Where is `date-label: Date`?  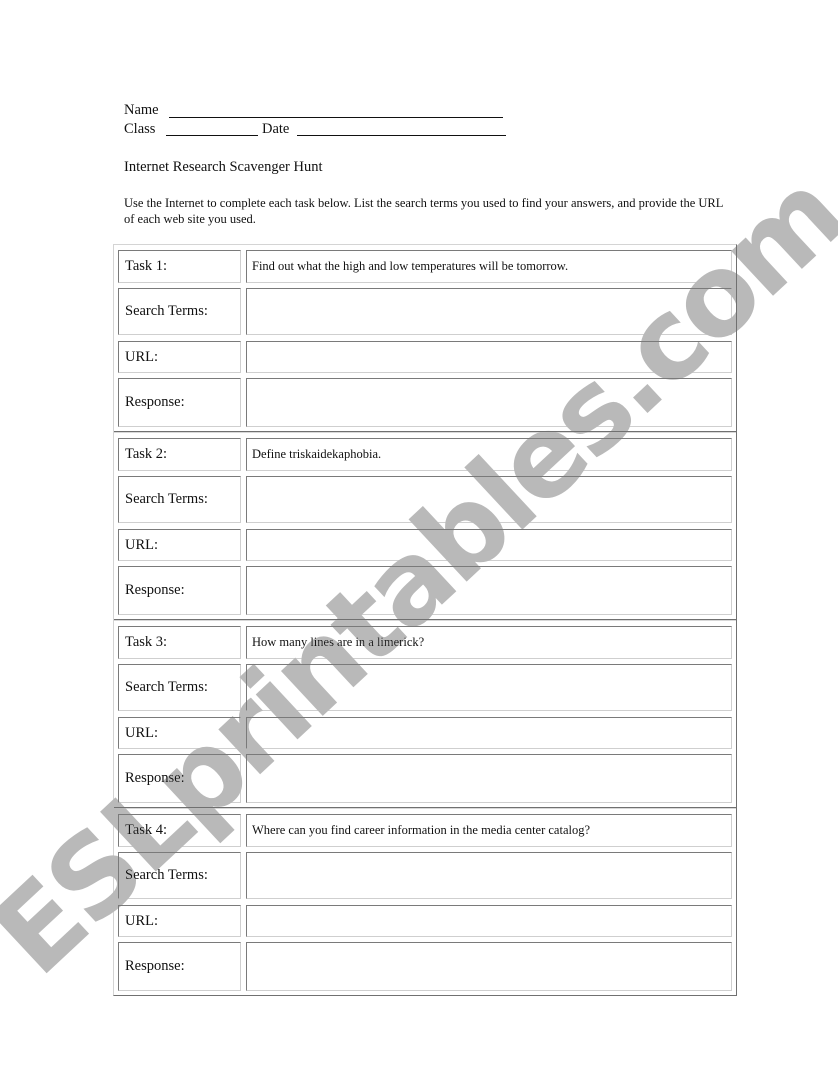 date-label: Date is located at coordinates (276, 129).